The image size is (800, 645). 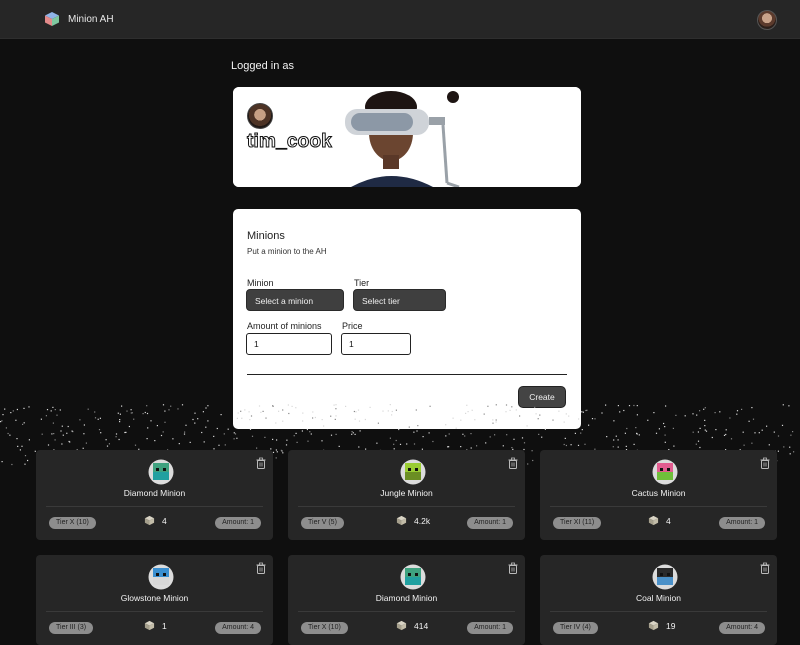 What do you see at coordinates (289, 142) in the screenshot?
I see `profile-username: tim_cook` at bounding box center [289, 142].